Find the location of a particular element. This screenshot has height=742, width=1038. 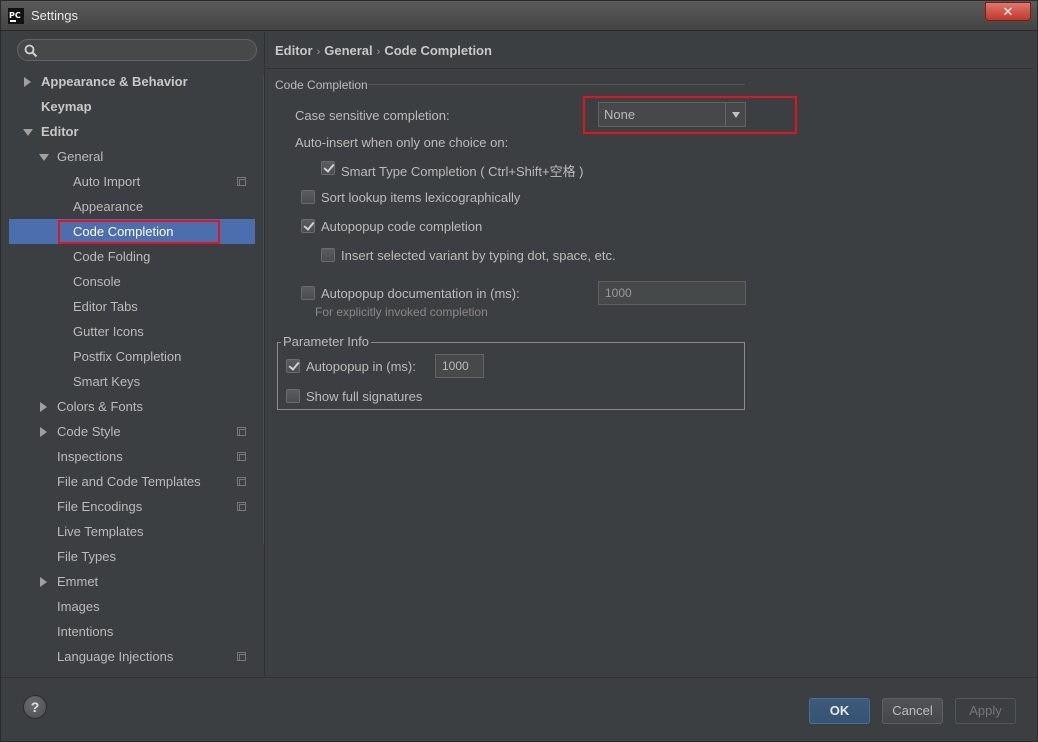

tree-item-smart-keys: Smart Keys is located at coordinates (132, 381).